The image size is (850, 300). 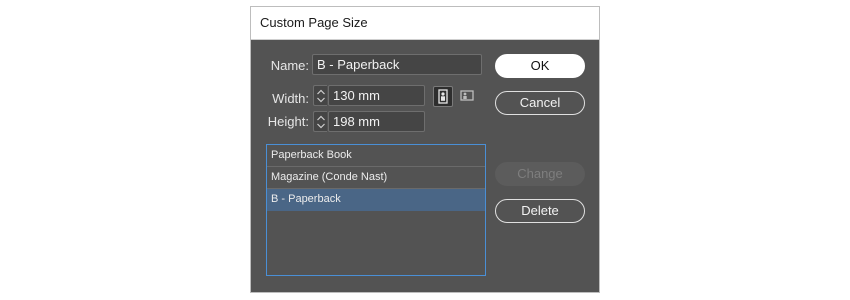 I want to click on height-stepper, so click(x=320, y=121).